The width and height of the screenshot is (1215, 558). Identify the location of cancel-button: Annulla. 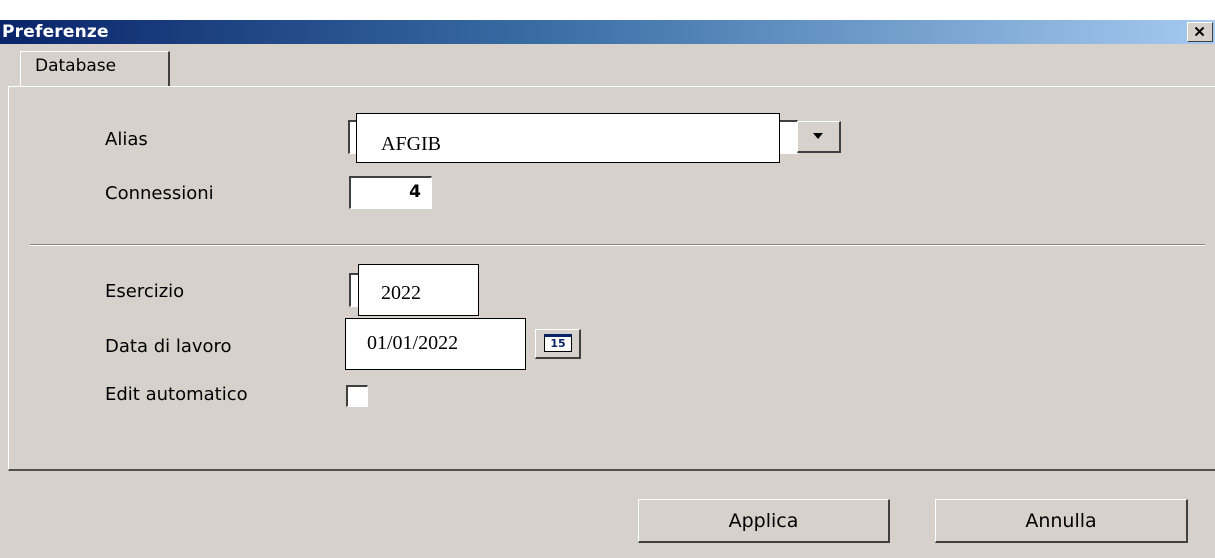
(1061, 521).